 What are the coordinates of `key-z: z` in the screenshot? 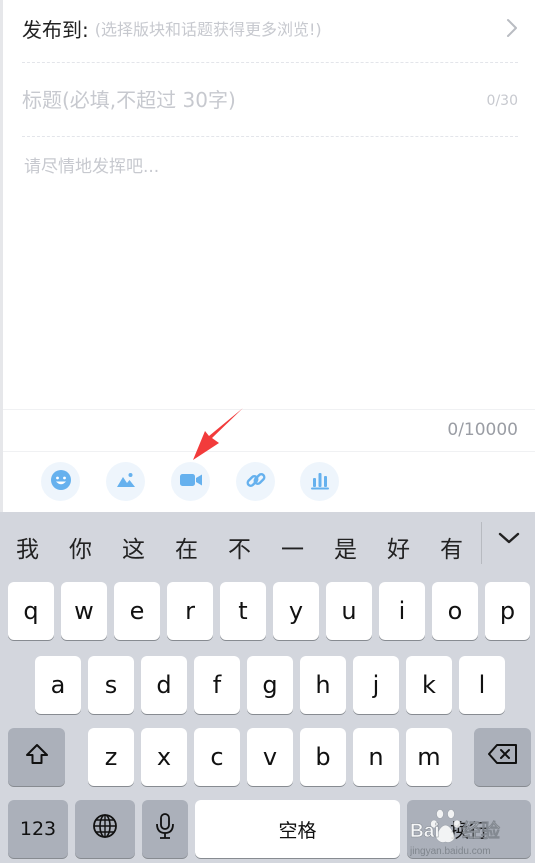 It's located at (111, 757).